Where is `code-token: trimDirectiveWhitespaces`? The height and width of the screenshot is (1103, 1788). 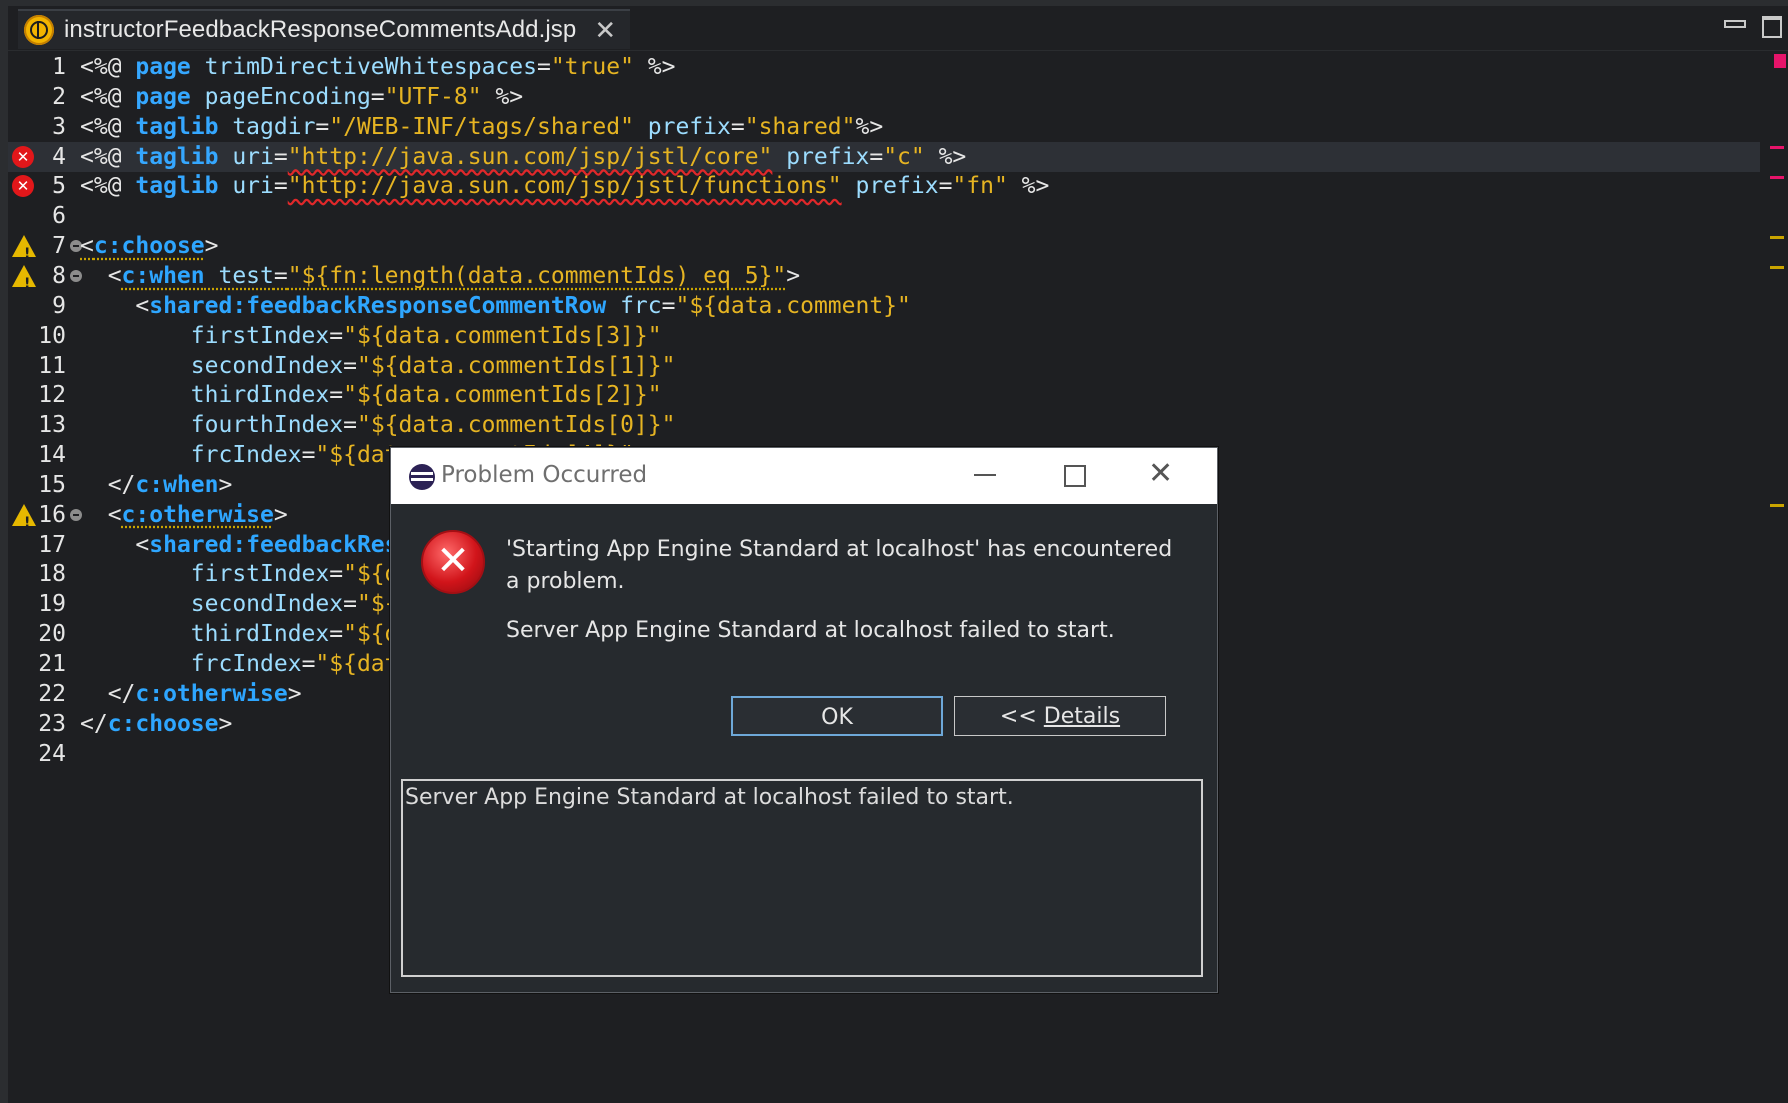
code-token: trimDirectiveWhitespaces is located at coordinates (363, 67).